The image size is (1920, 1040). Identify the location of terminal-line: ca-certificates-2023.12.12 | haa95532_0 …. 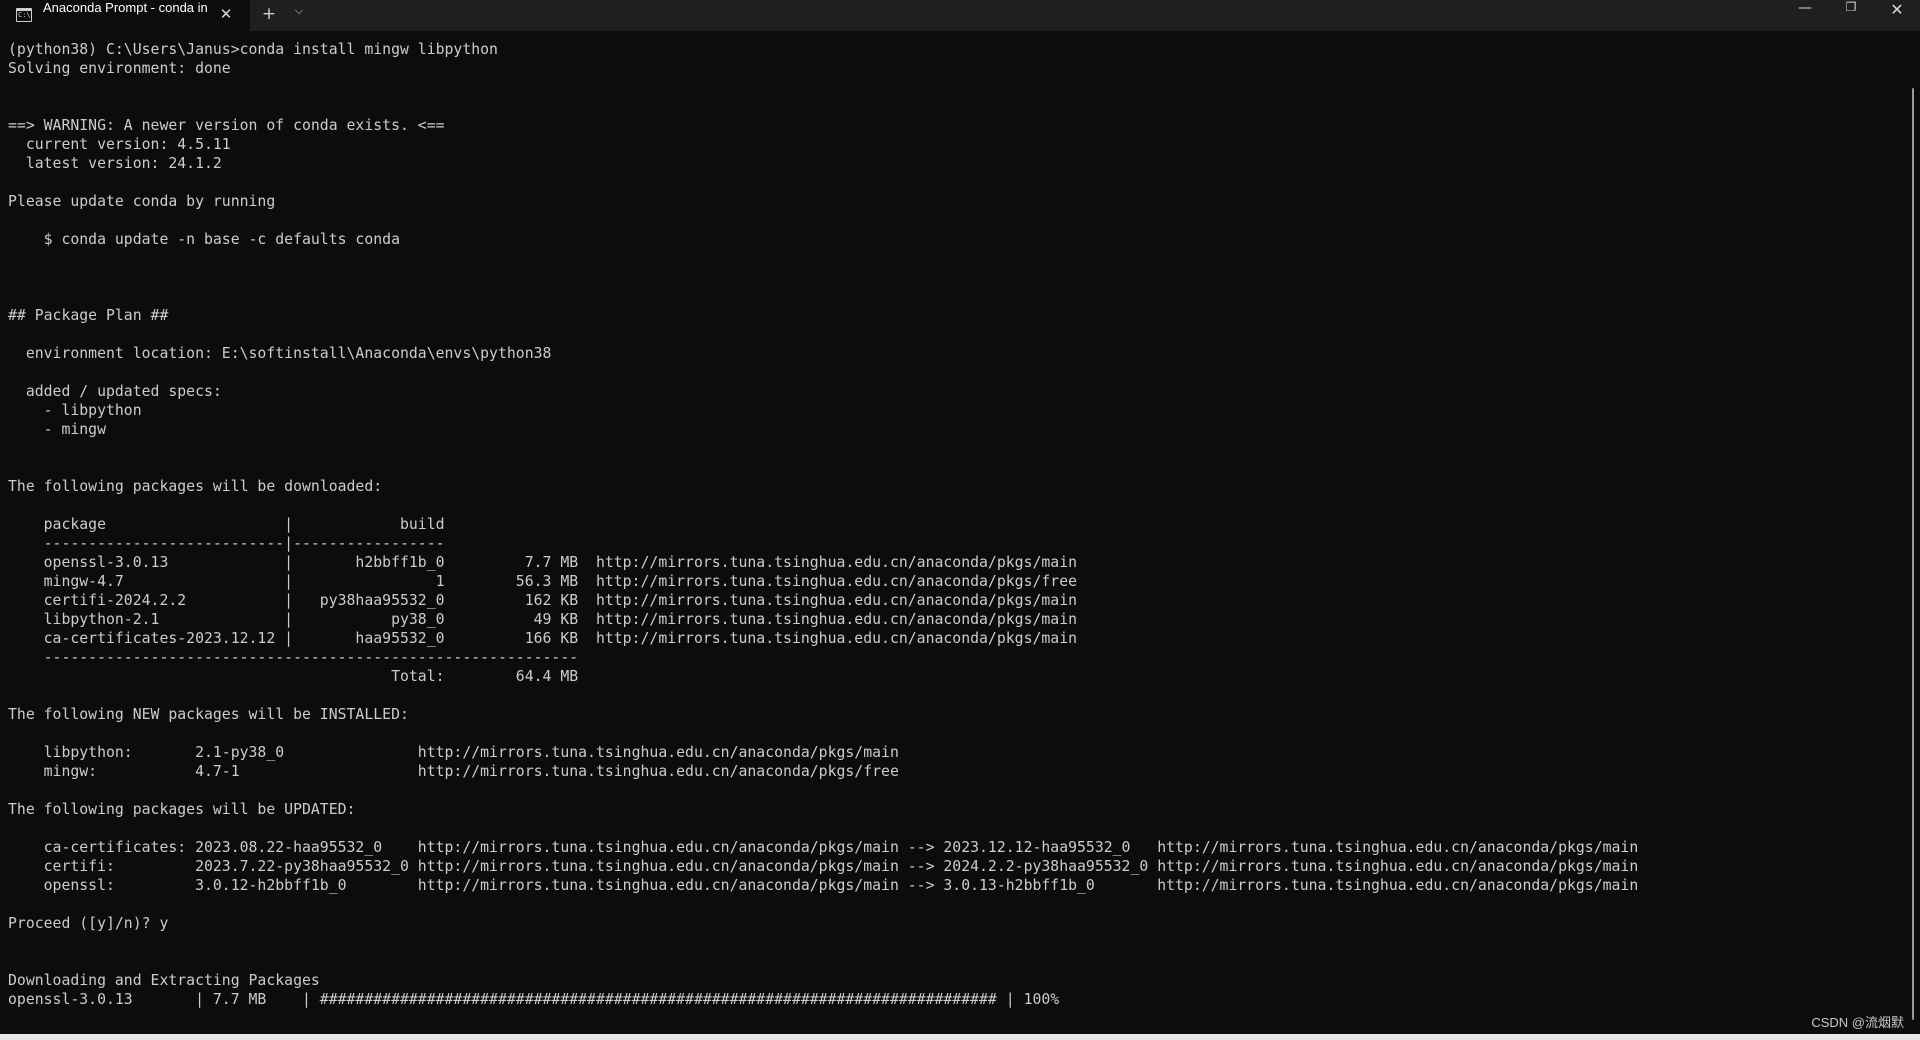
(543, 638).